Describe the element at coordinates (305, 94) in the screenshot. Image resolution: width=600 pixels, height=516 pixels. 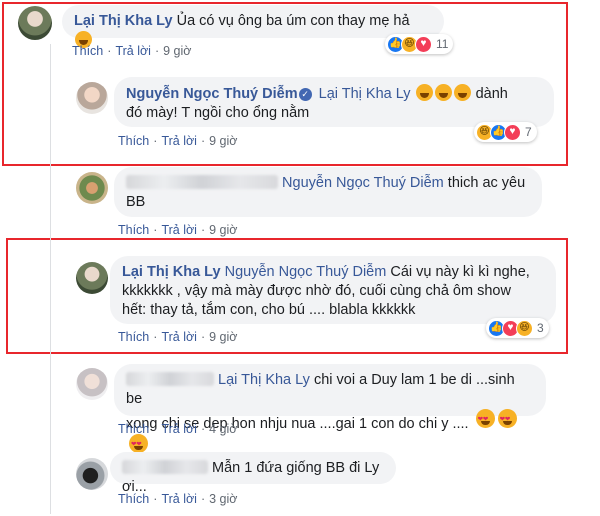
I see `verified-badge-icon: ✓` at that location.